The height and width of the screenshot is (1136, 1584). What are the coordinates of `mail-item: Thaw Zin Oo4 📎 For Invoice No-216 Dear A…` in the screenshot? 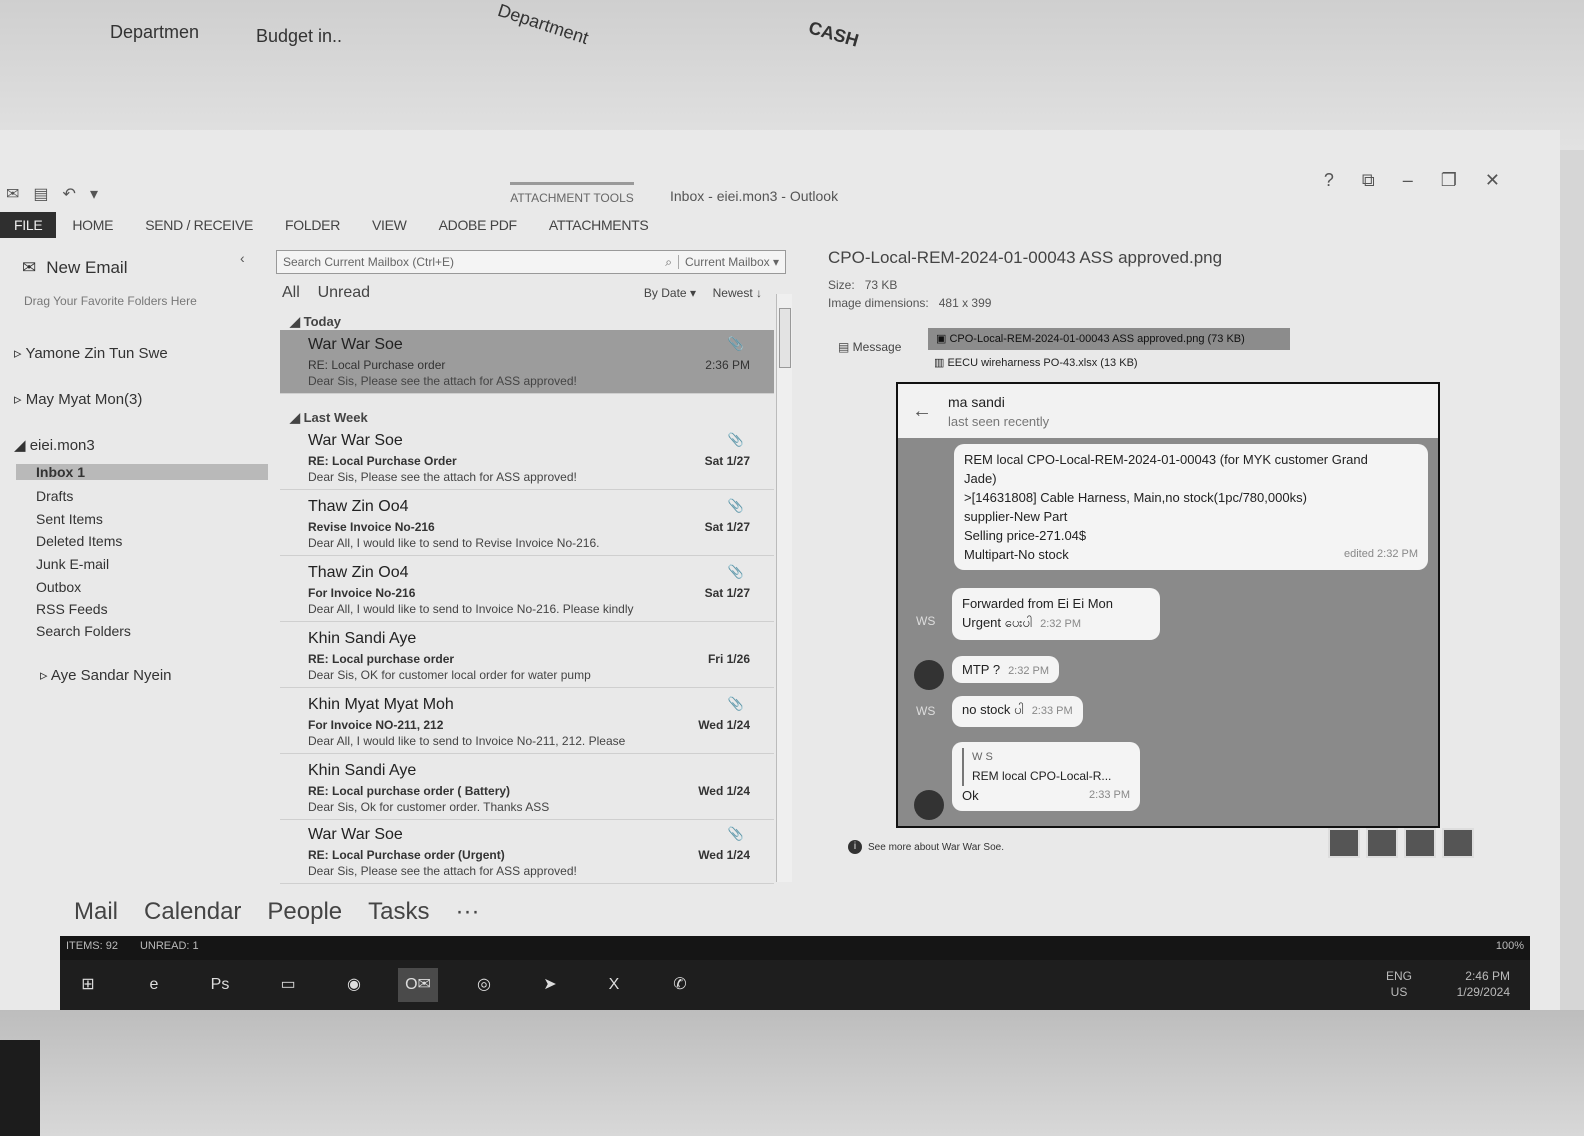 It's located at (527, 590).